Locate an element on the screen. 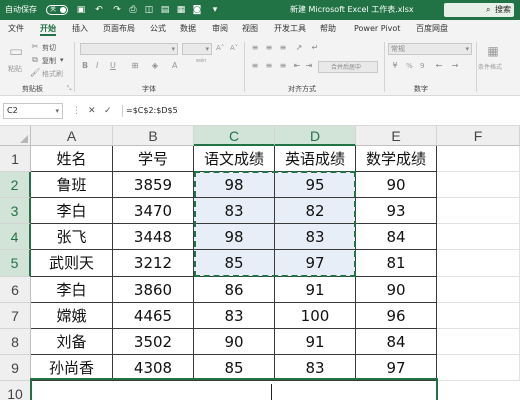  tab-help: 帮助 is located at coordinates (328, 29).